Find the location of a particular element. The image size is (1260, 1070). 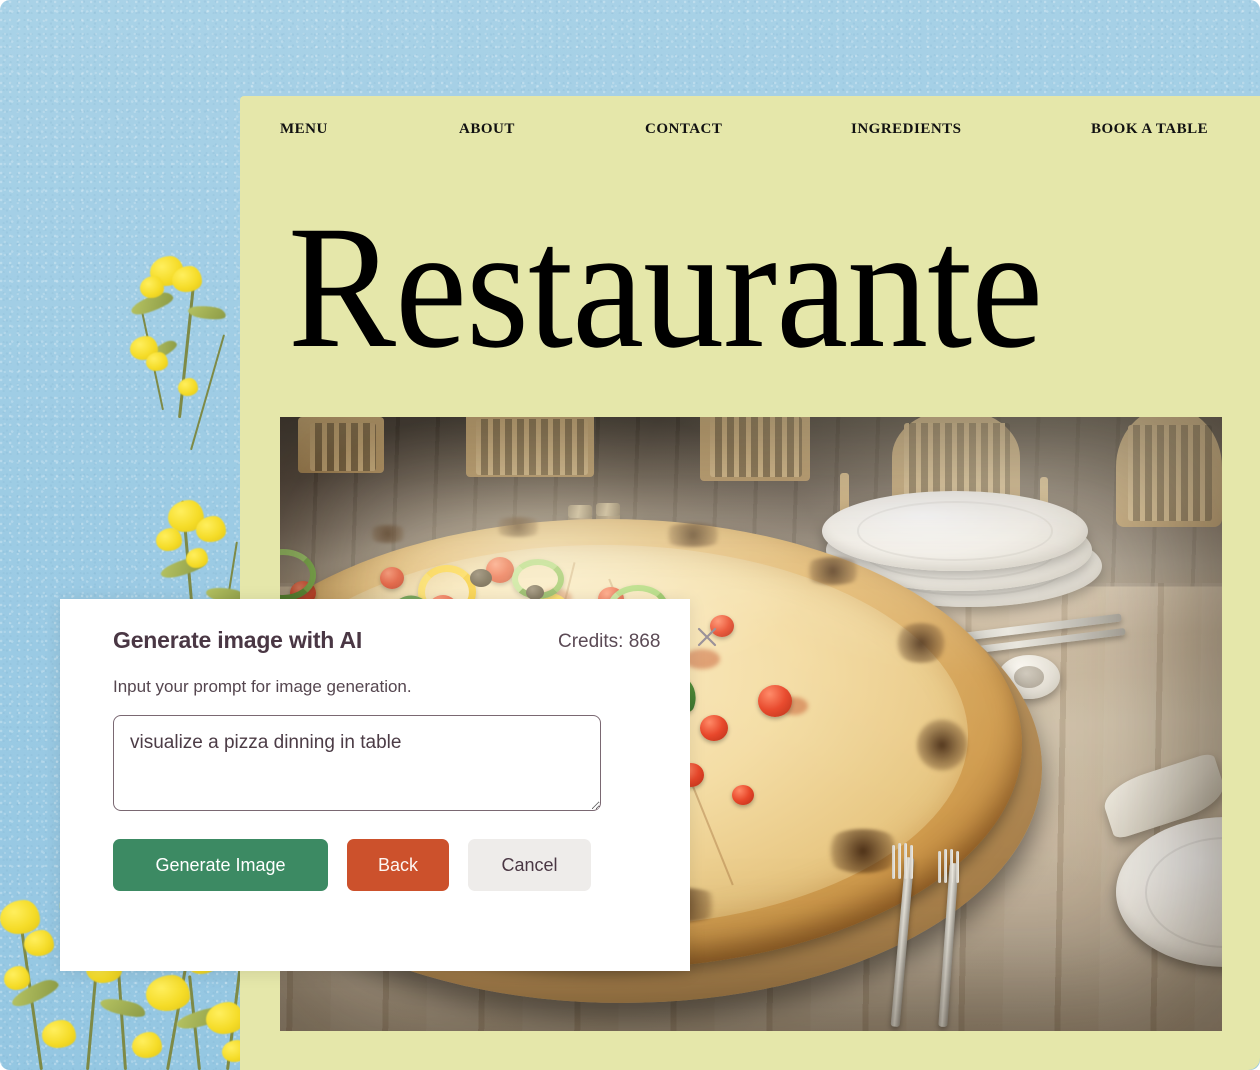

cancel-button: Cancel is located at coordinates (529, 865).